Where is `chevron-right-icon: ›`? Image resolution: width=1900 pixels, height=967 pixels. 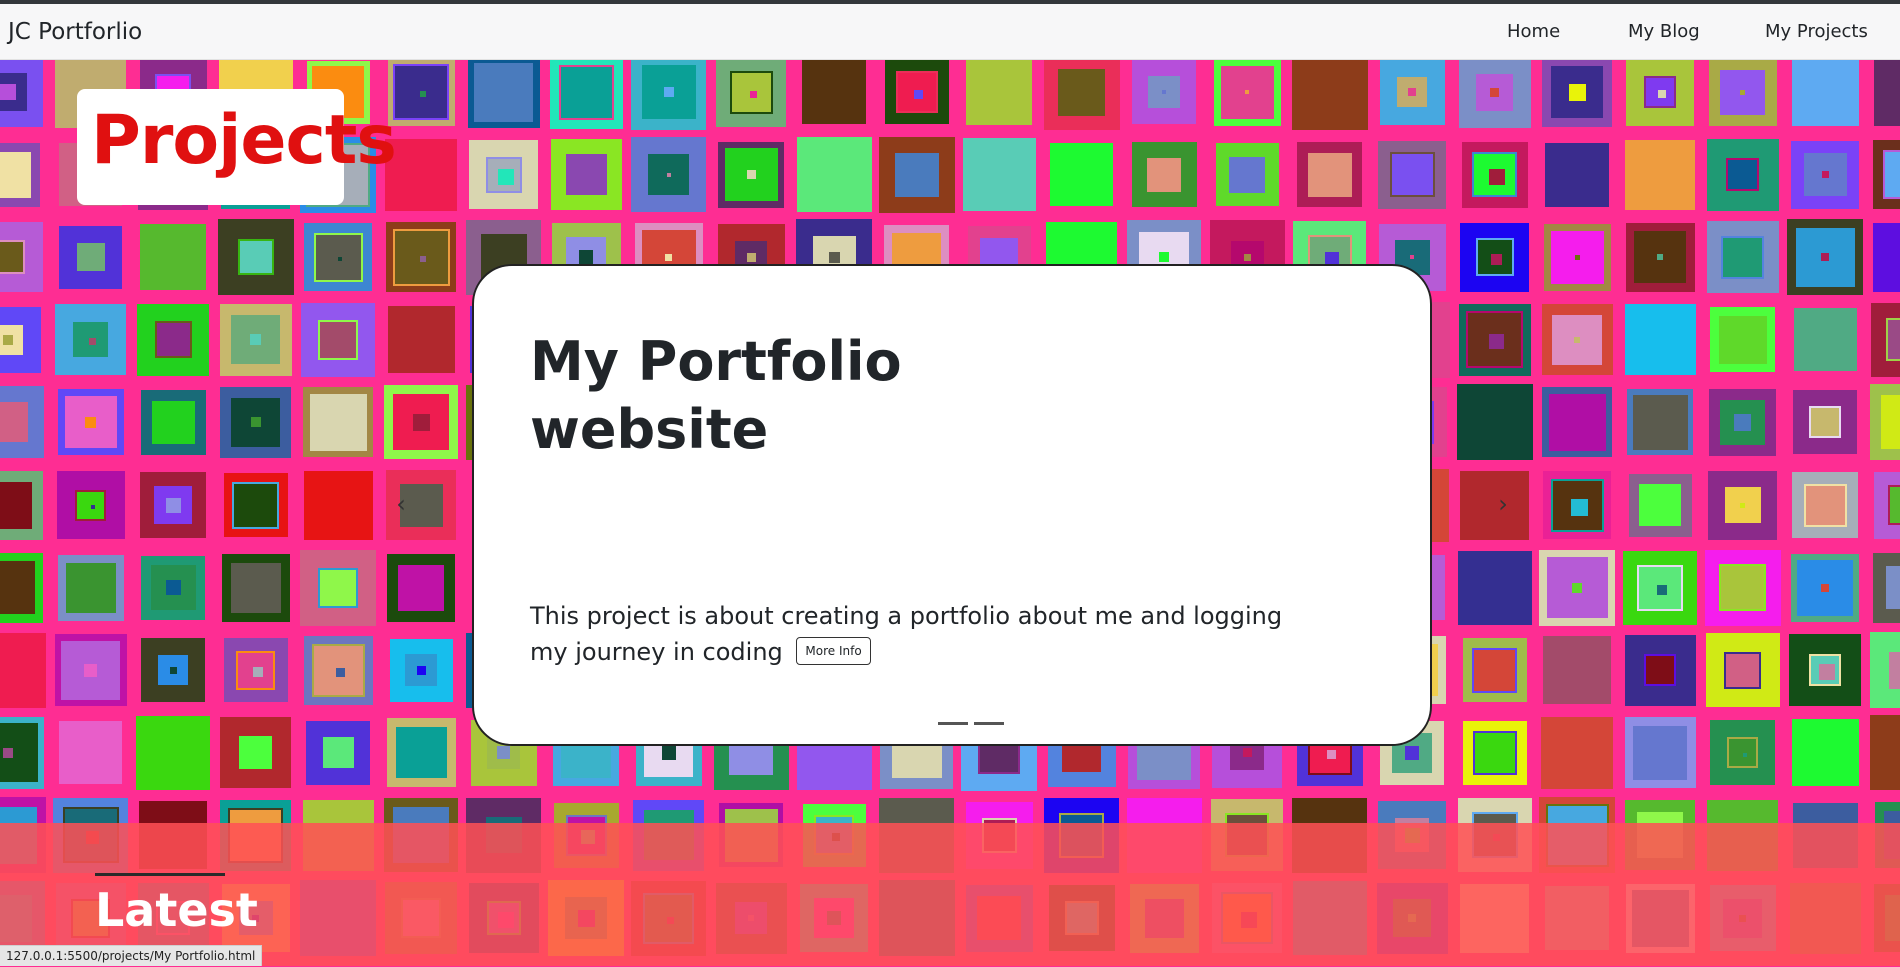
chevron-right-icon: › is located at coordinates (1503, 504).